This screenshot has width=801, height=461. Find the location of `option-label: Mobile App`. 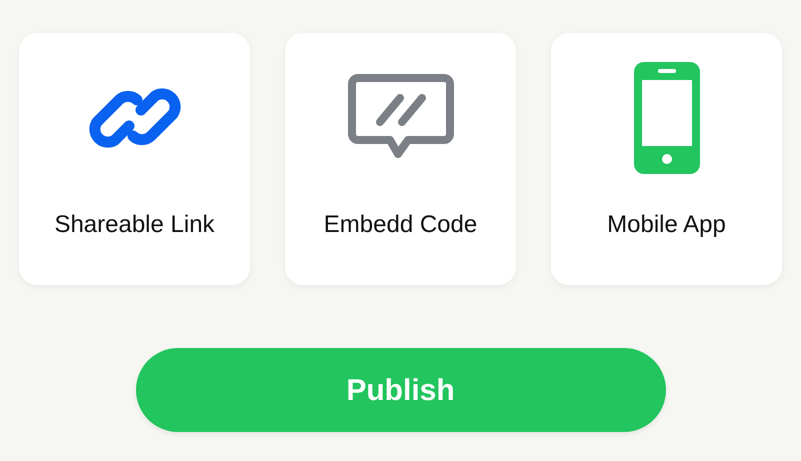

option-label: Mobile App is located at coordinates (666, 225).